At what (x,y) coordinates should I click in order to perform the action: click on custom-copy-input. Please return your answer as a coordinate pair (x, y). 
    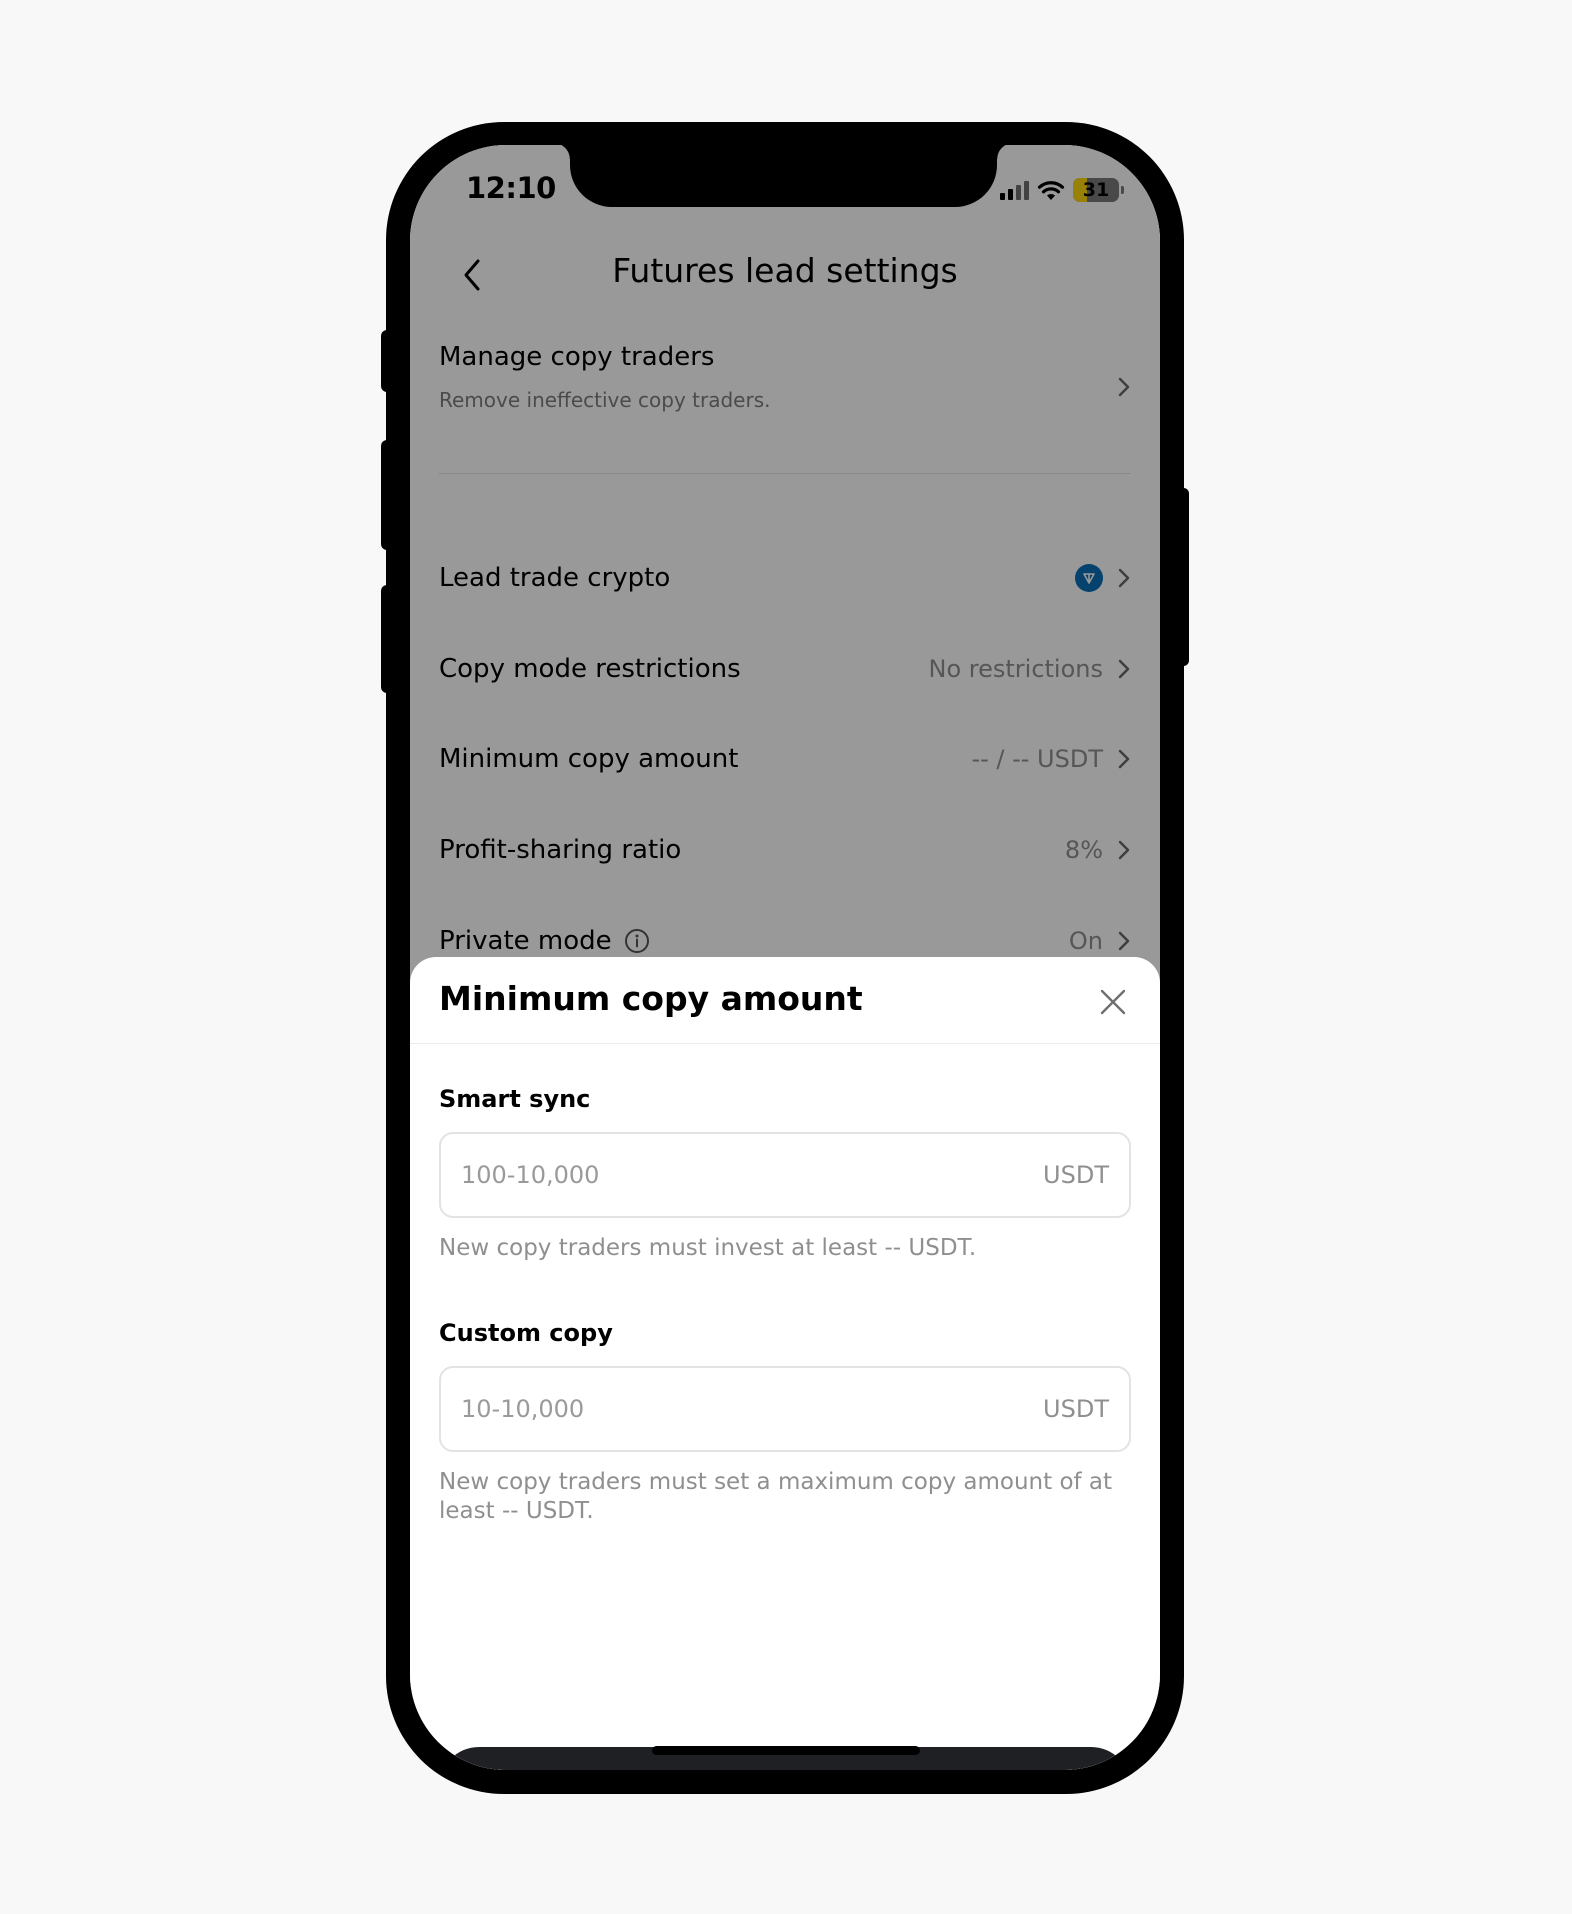
    Looking at the image, I should click on (752, 1409).